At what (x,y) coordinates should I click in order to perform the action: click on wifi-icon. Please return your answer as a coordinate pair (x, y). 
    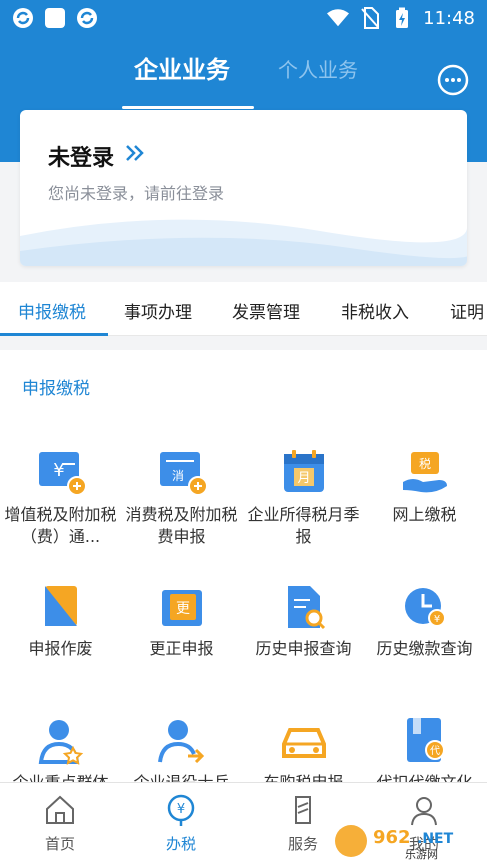
    Looking at the image, I should click on (338, 18).